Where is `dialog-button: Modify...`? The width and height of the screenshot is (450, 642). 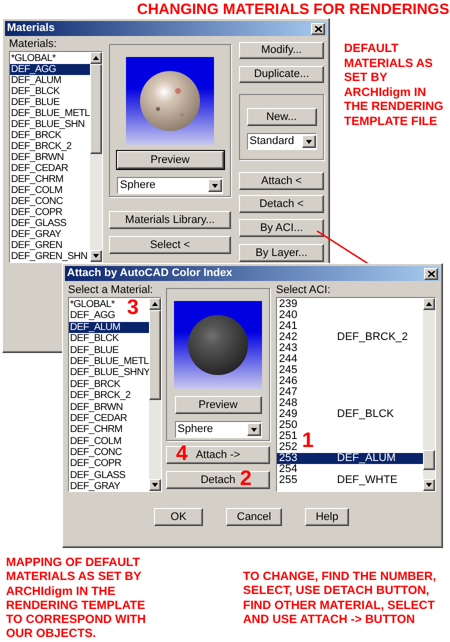
dialog-button: Modify... is located at coordinates (281, 50).